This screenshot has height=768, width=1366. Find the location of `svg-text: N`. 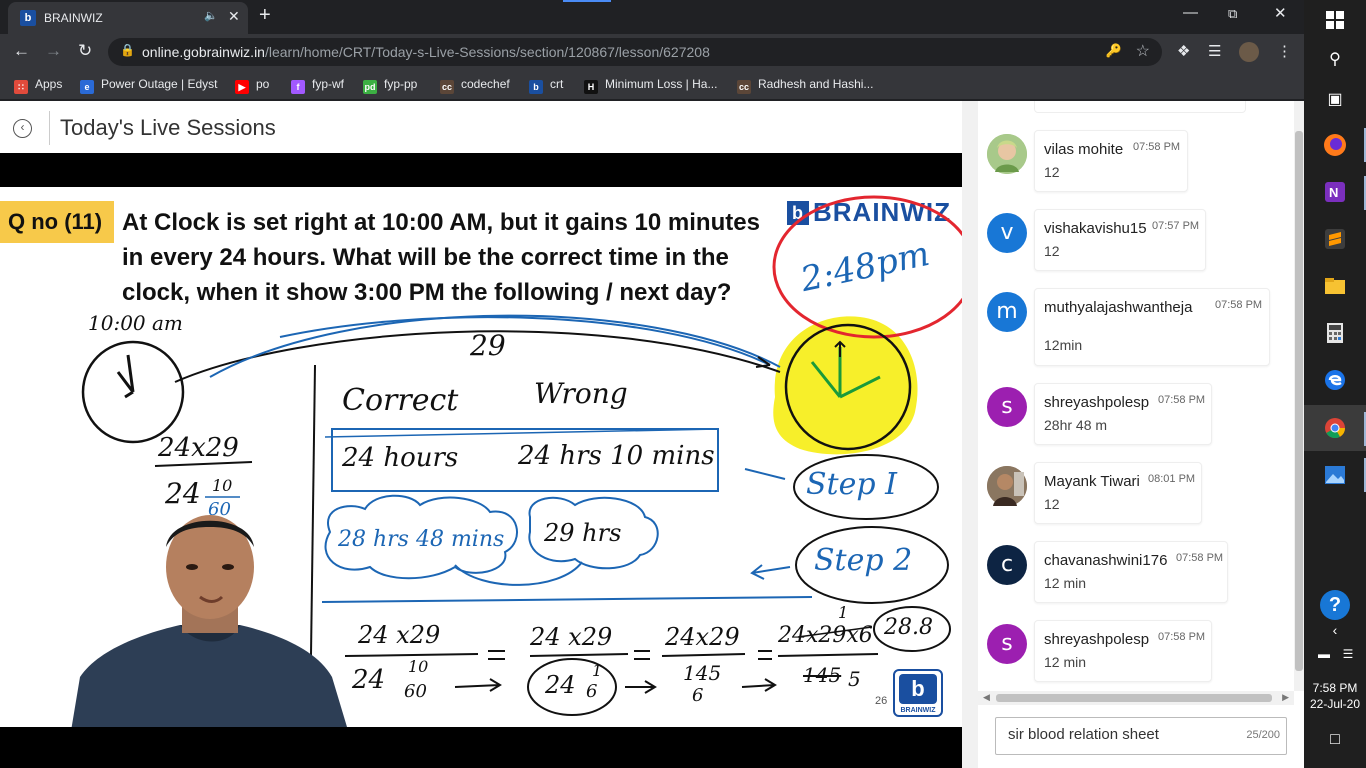

svg-text: N is located at coordinates (1333, 192).